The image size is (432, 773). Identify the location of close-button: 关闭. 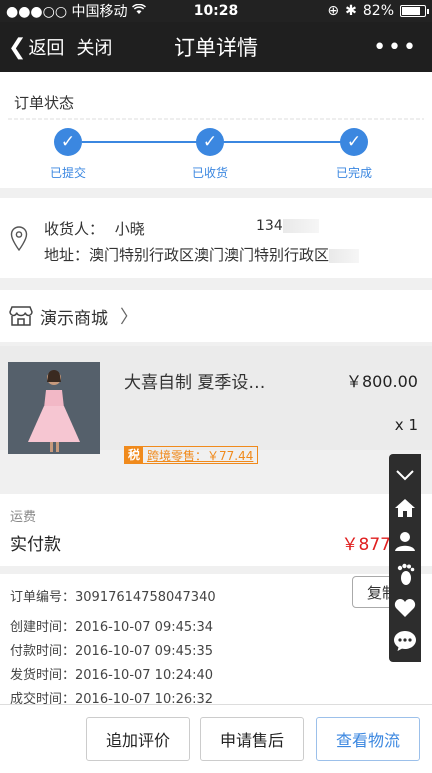
(94, 47).